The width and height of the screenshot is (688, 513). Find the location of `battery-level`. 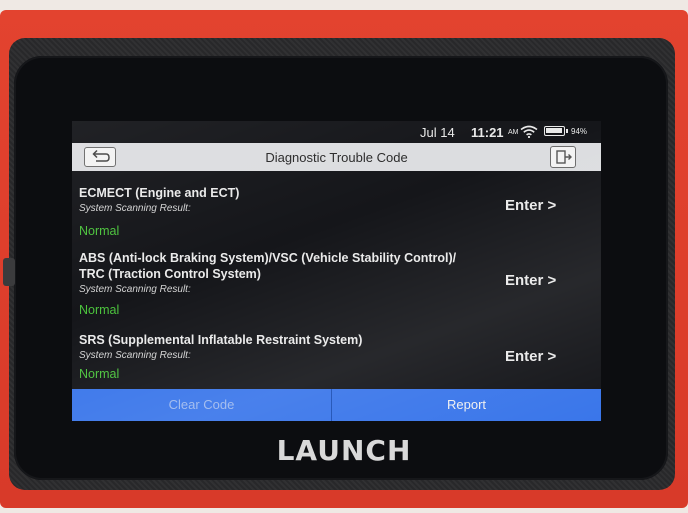

battery-level is located at coordinates (554, 130).